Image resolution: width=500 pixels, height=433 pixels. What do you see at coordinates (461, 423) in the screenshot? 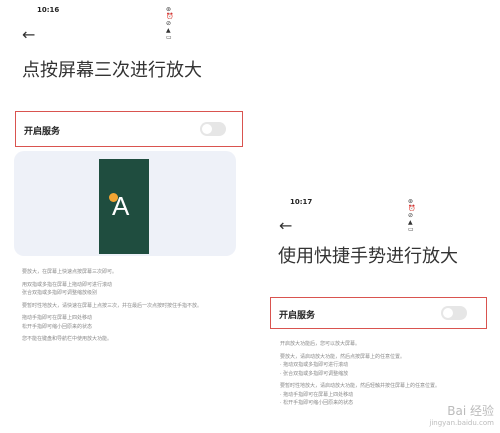
I see `watermark-url: jingyan.baidu.com` at bounding box center [461, 423].